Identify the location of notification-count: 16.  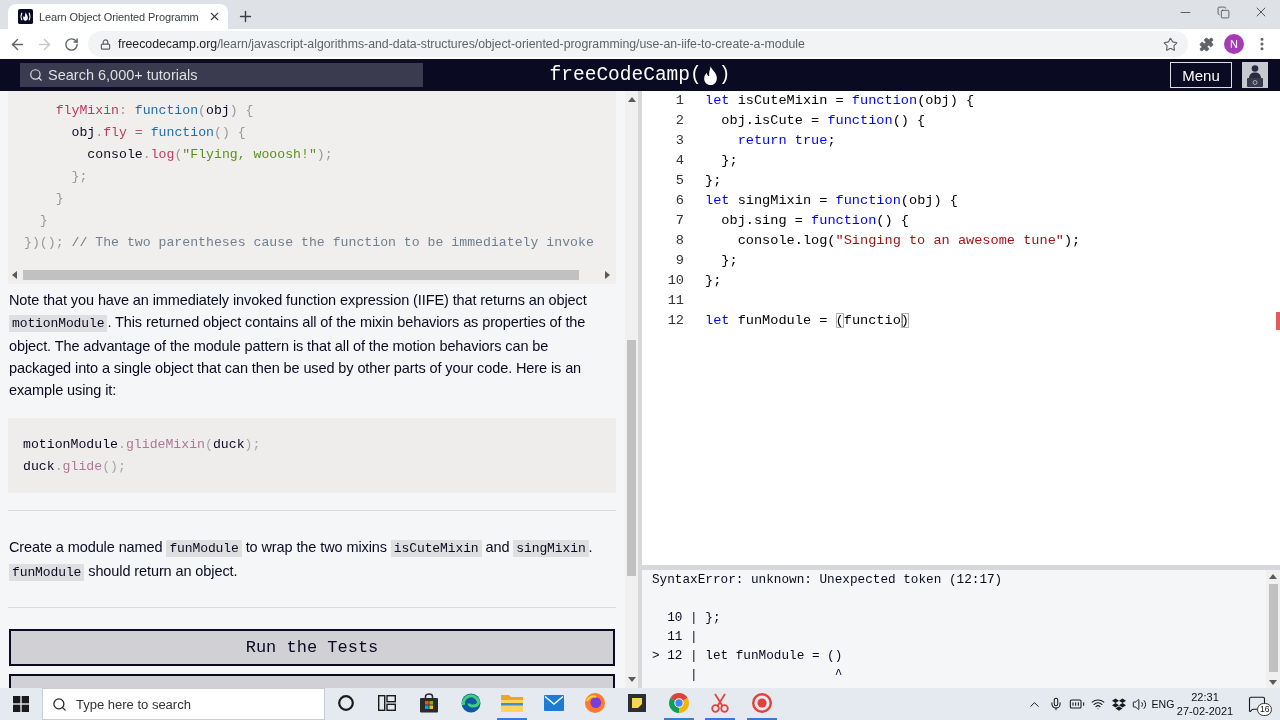
(1265, 709).